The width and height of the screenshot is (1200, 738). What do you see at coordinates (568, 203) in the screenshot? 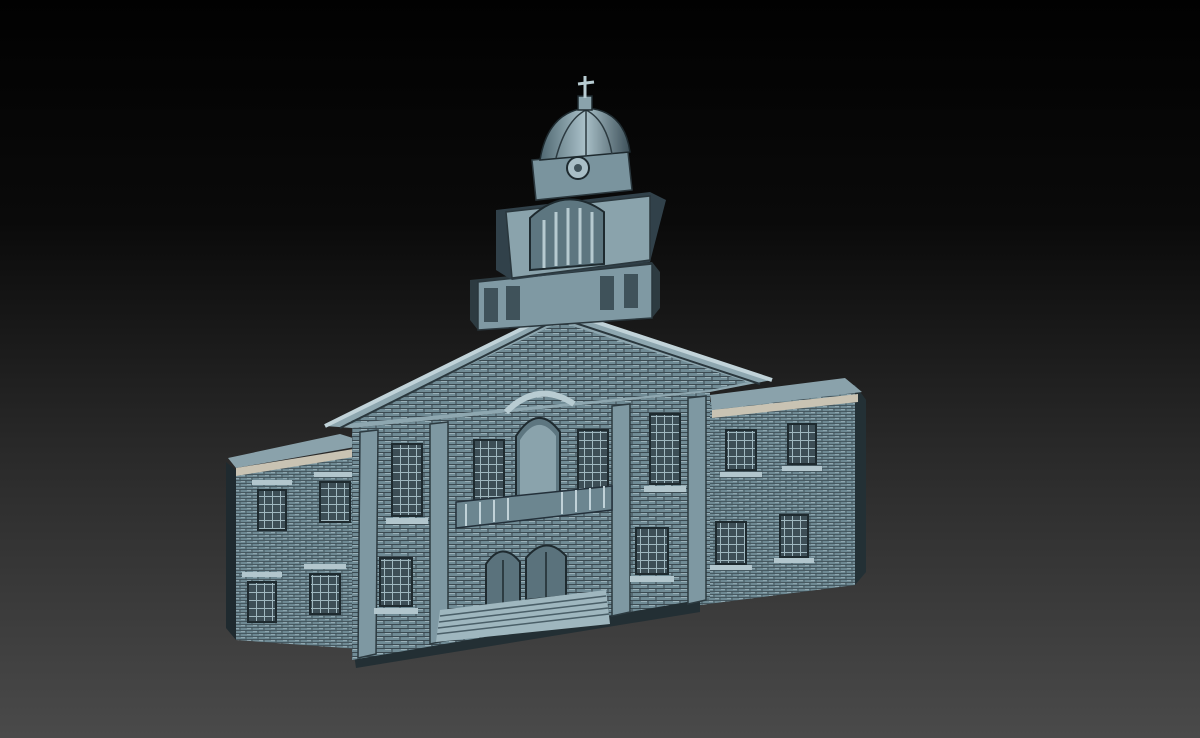
I see `tower` at bounding box center [568, 203].